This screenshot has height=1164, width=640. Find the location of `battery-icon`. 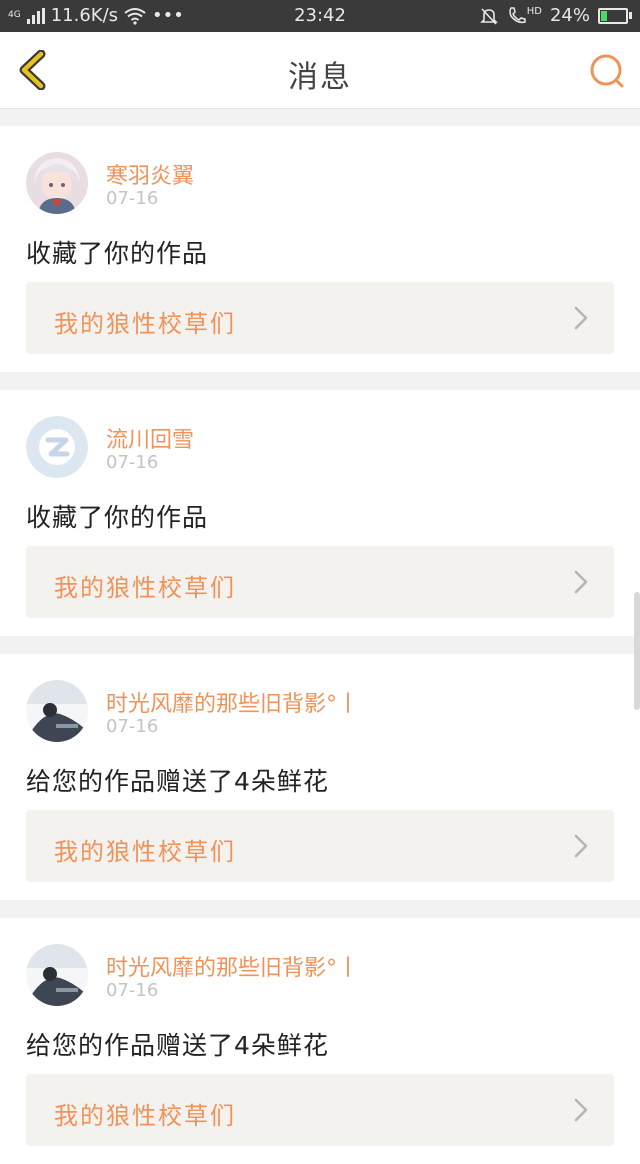

battery-icon is located at coordinates (615, 15).